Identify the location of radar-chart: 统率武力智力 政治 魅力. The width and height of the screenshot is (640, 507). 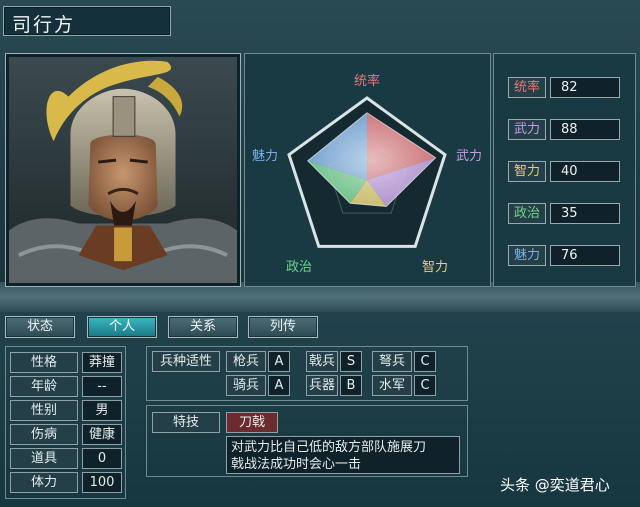
(367, 174).